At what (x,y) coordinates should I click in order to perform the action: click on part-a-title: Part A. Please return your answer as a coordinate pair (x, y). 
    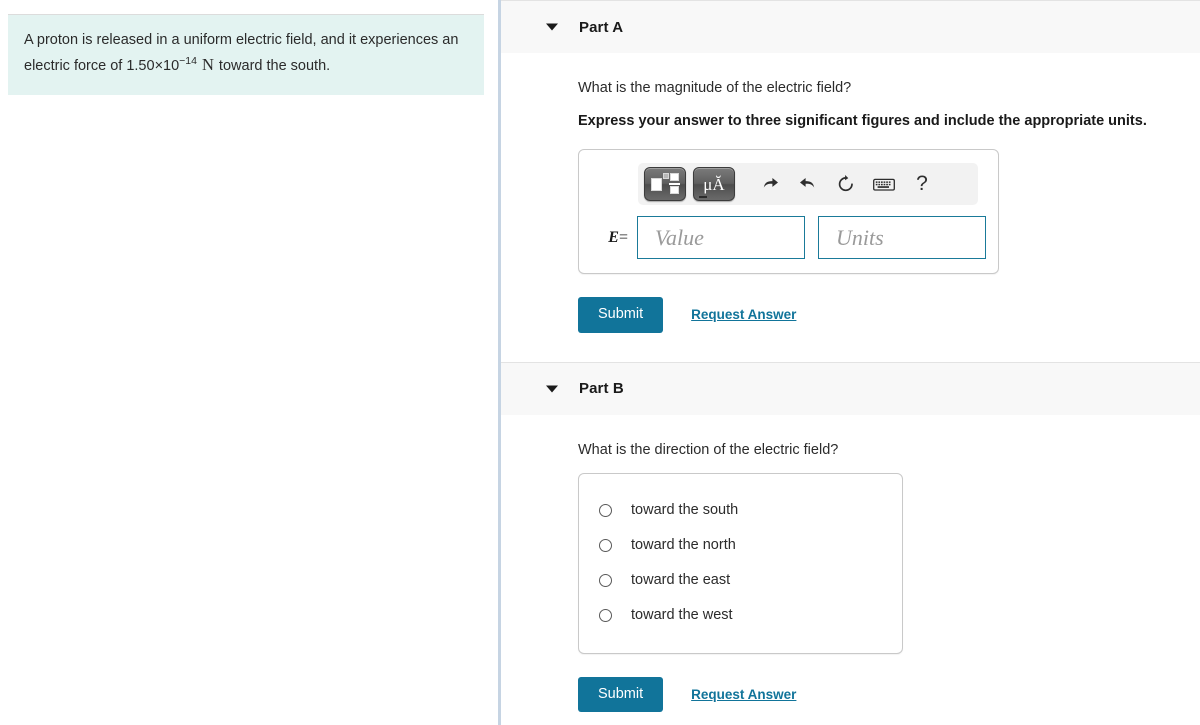
    Looking at the image, I should click on (601, 27).